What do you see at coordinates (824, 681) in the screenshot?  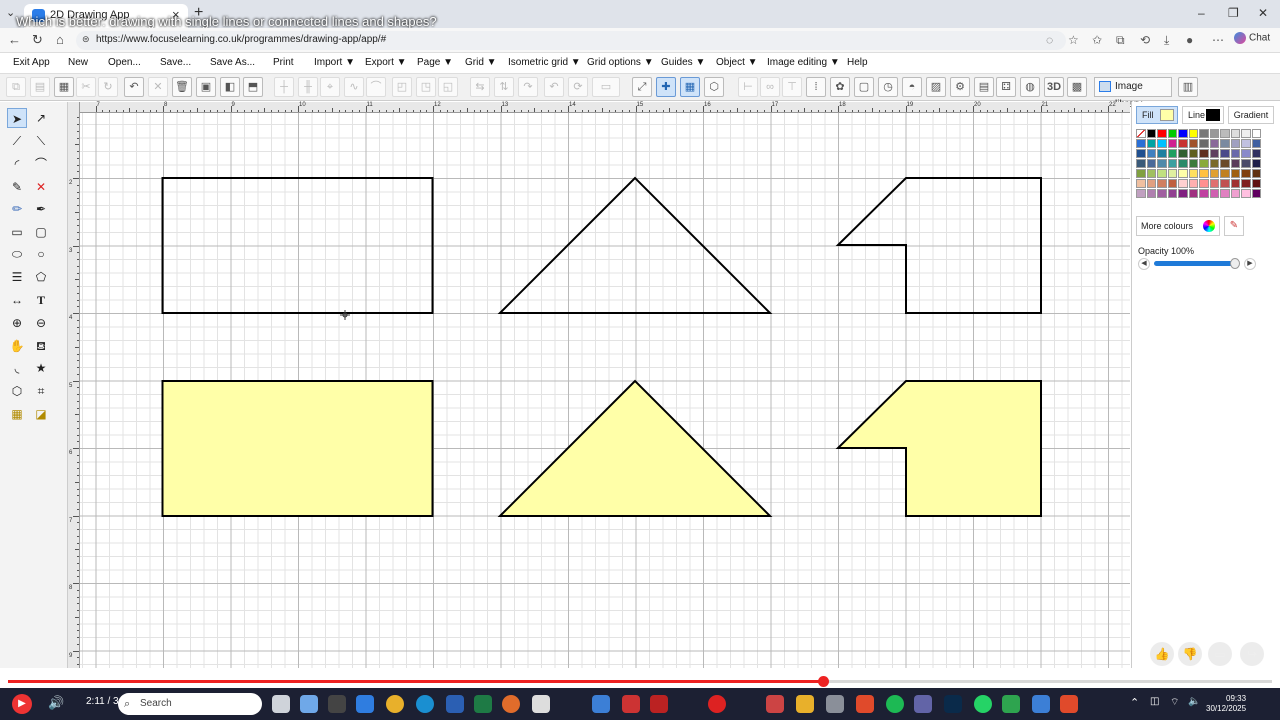 I see `video-progress-knob` at bounding box center [824, 681].